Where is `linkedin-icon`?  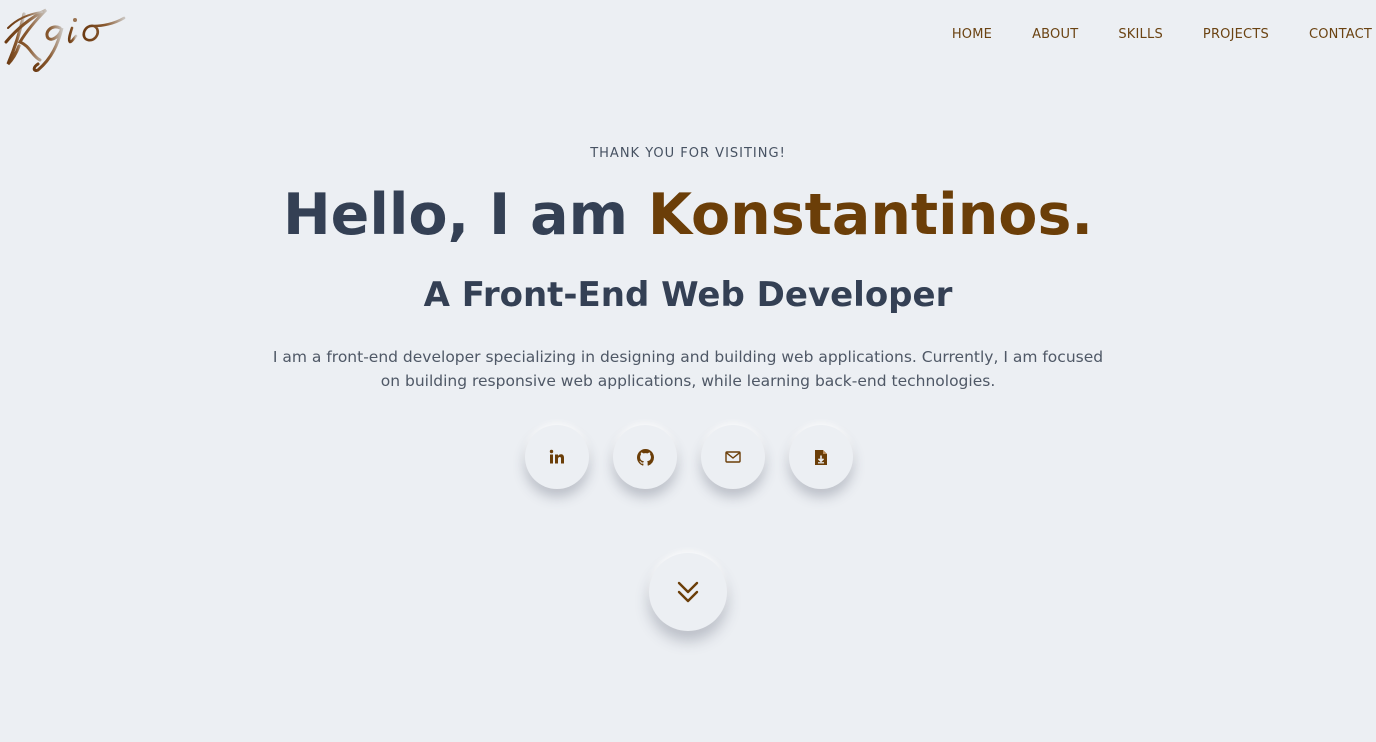 linkedin-icon is located at coordinates (556, 456).